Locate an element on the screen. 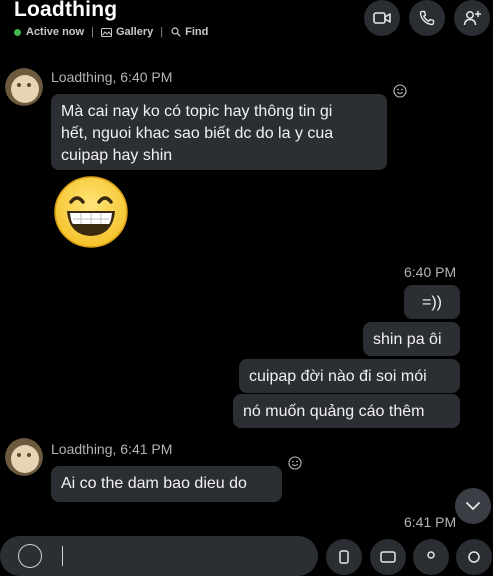  more-button is located at coordinates (474, 557).